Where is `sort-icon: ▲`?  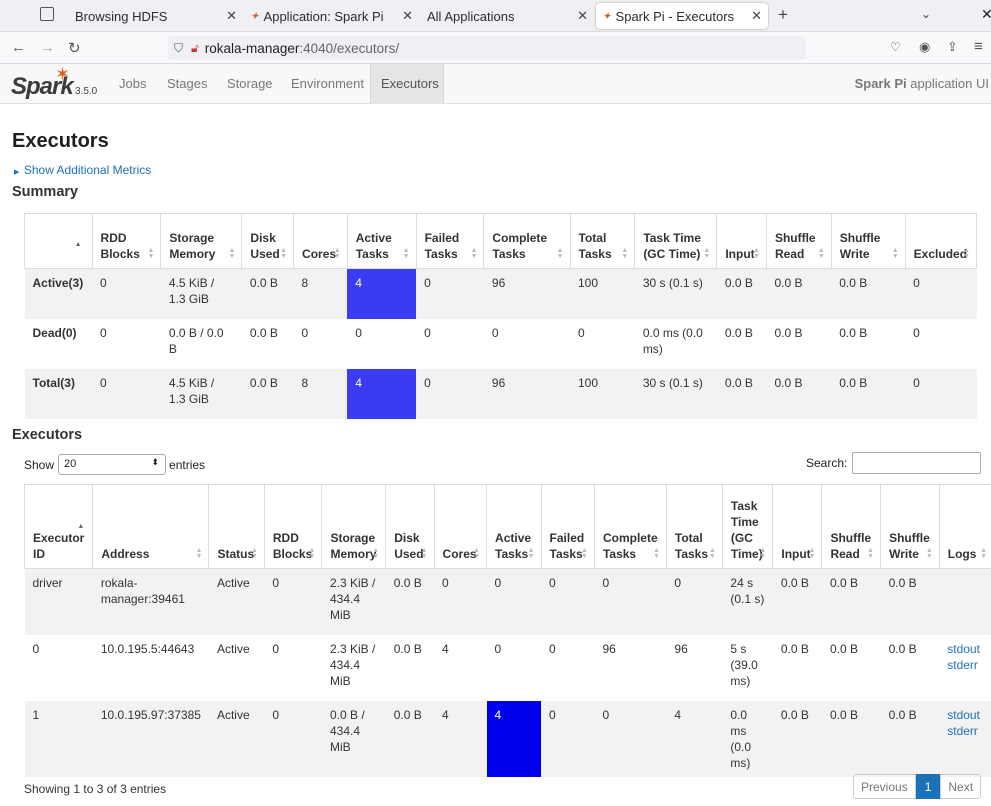 sort-icon: ▲ is located at coordinates (81, 526).